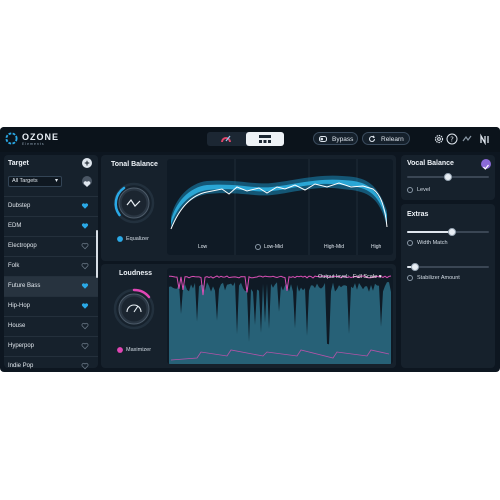 The width and height of the screenshot is (500, 500). I want to click on vocal-balance-title: Vocal Balance, so click(430, 163).